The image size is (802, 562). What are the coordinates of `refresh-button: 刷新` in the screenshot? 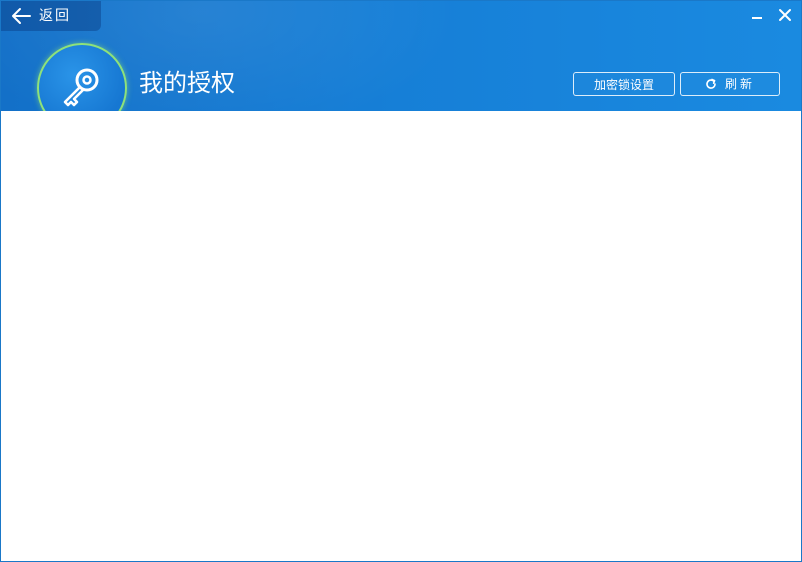 It's located at (730, 84).